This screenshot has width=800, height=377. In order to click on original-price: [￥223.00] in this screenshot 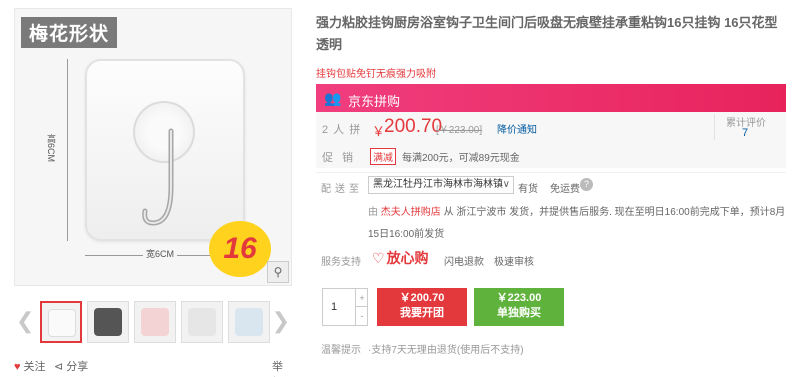, I will do `click(459, 130)`.